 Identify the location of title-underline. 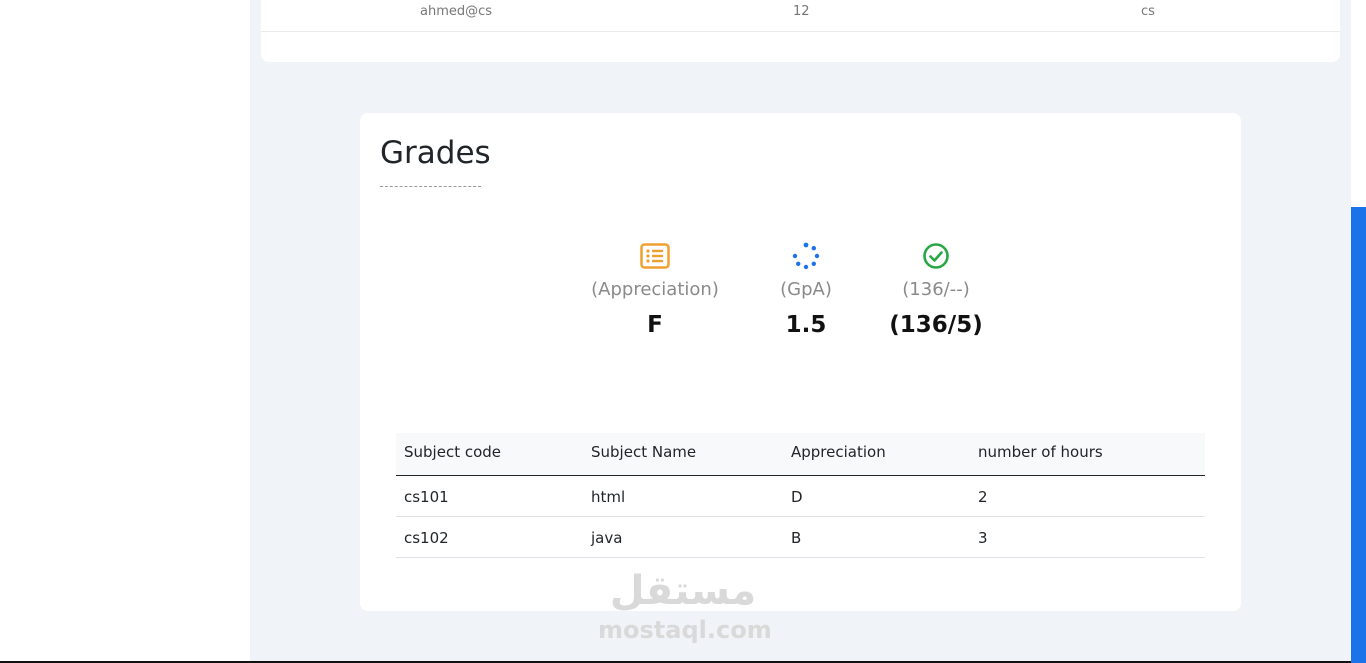
(430, 186).